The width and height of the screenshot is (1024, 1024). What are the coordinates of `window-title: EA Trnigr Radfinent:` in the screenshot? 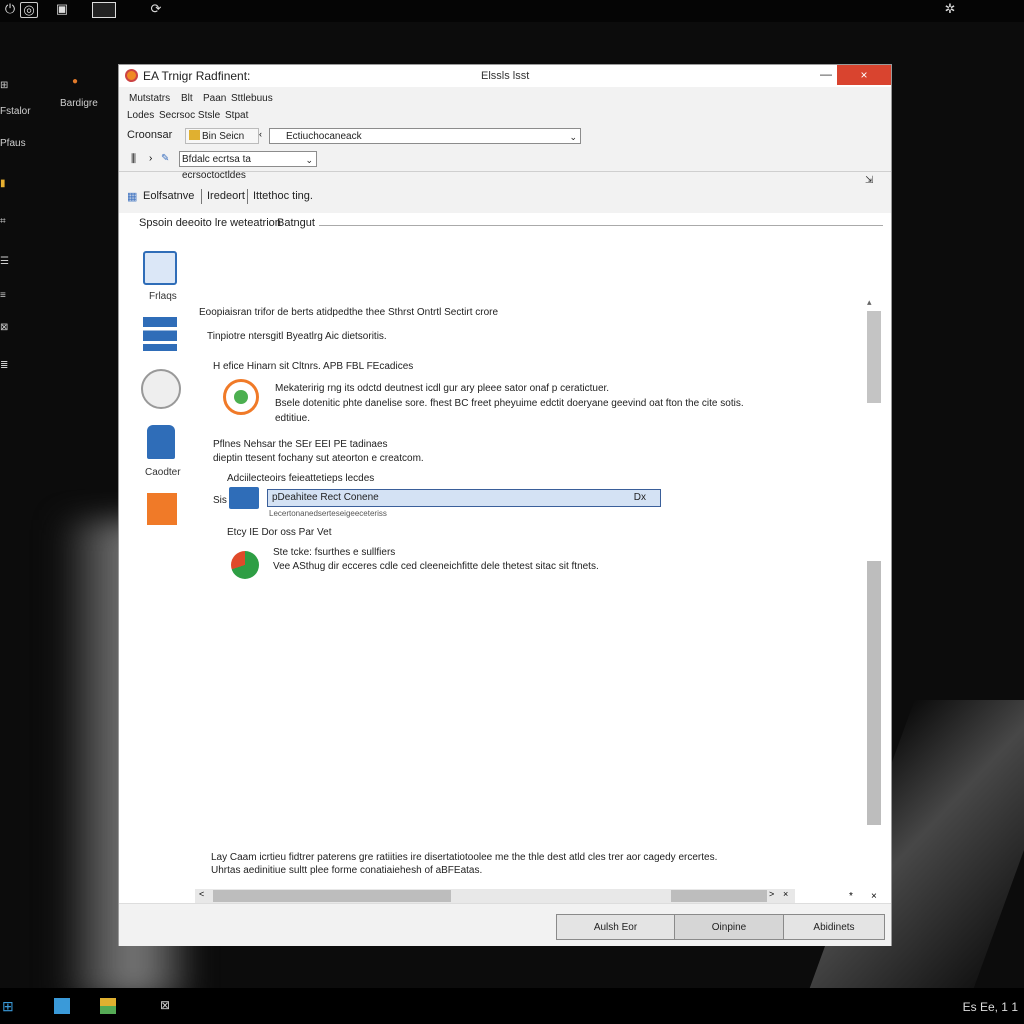 It's located at (197, 76).